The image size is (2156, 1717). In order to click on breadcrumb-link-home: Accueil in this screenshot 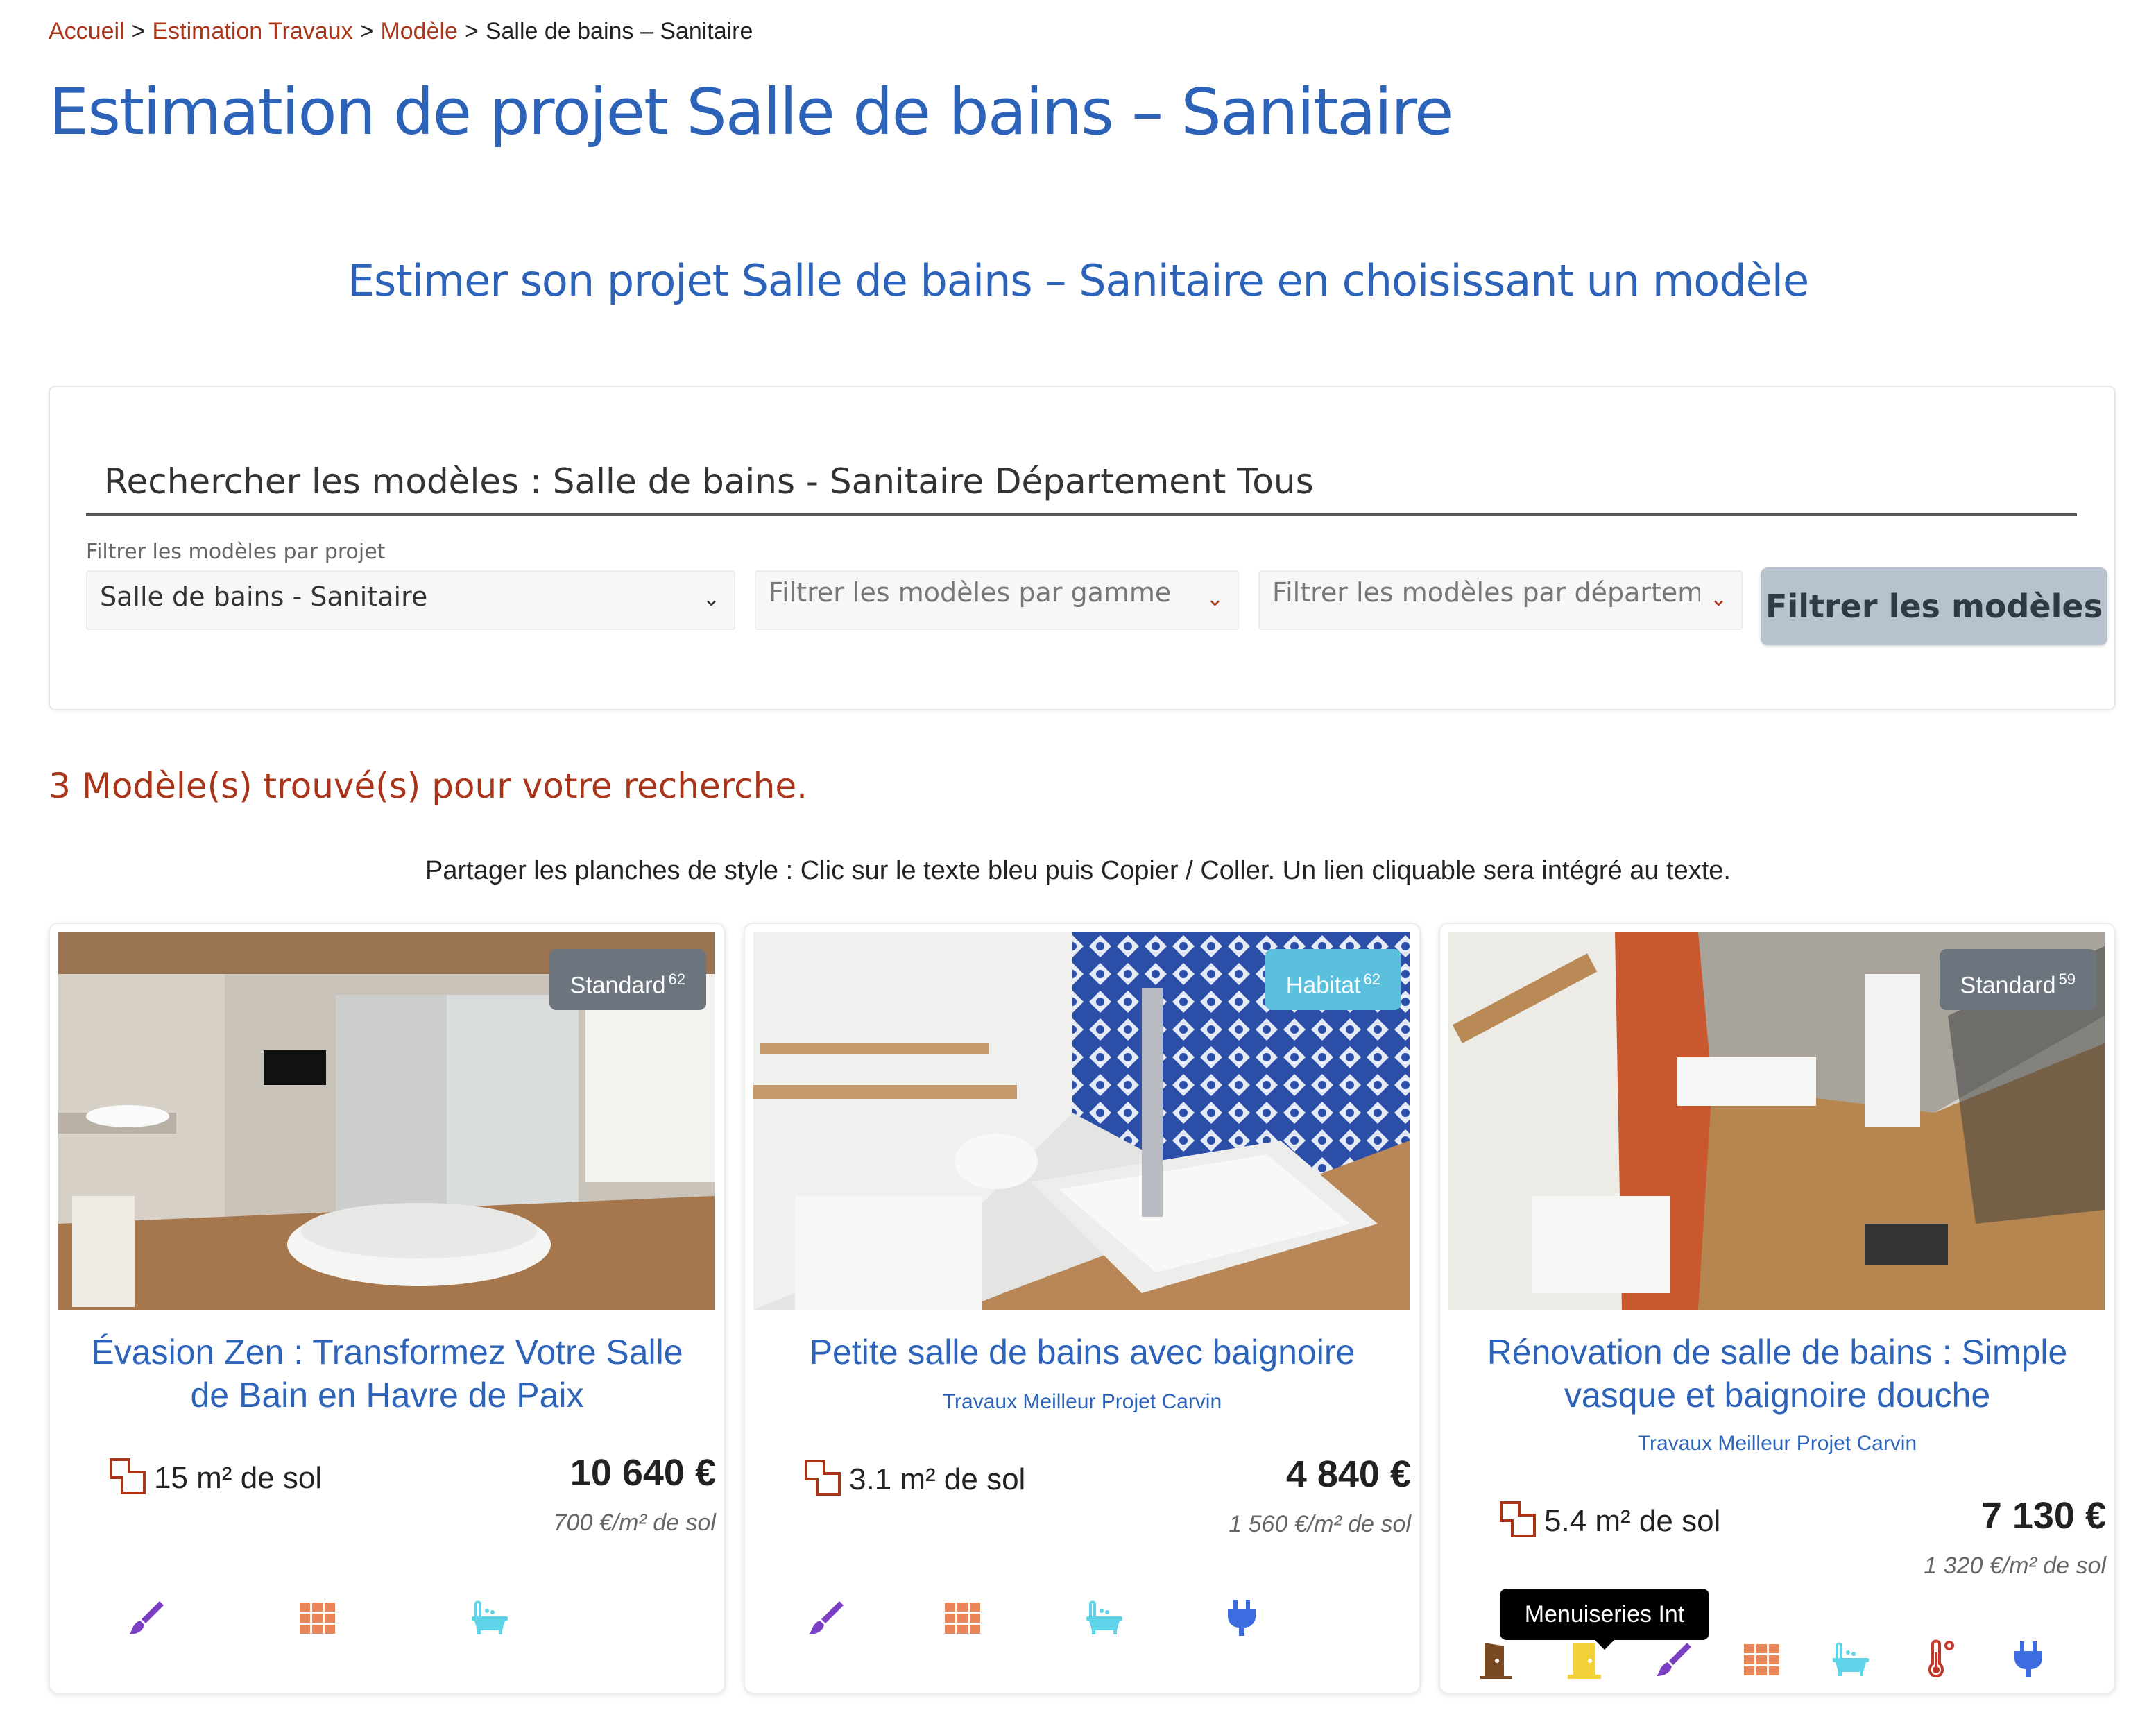, I will do `click(87, 31)`.